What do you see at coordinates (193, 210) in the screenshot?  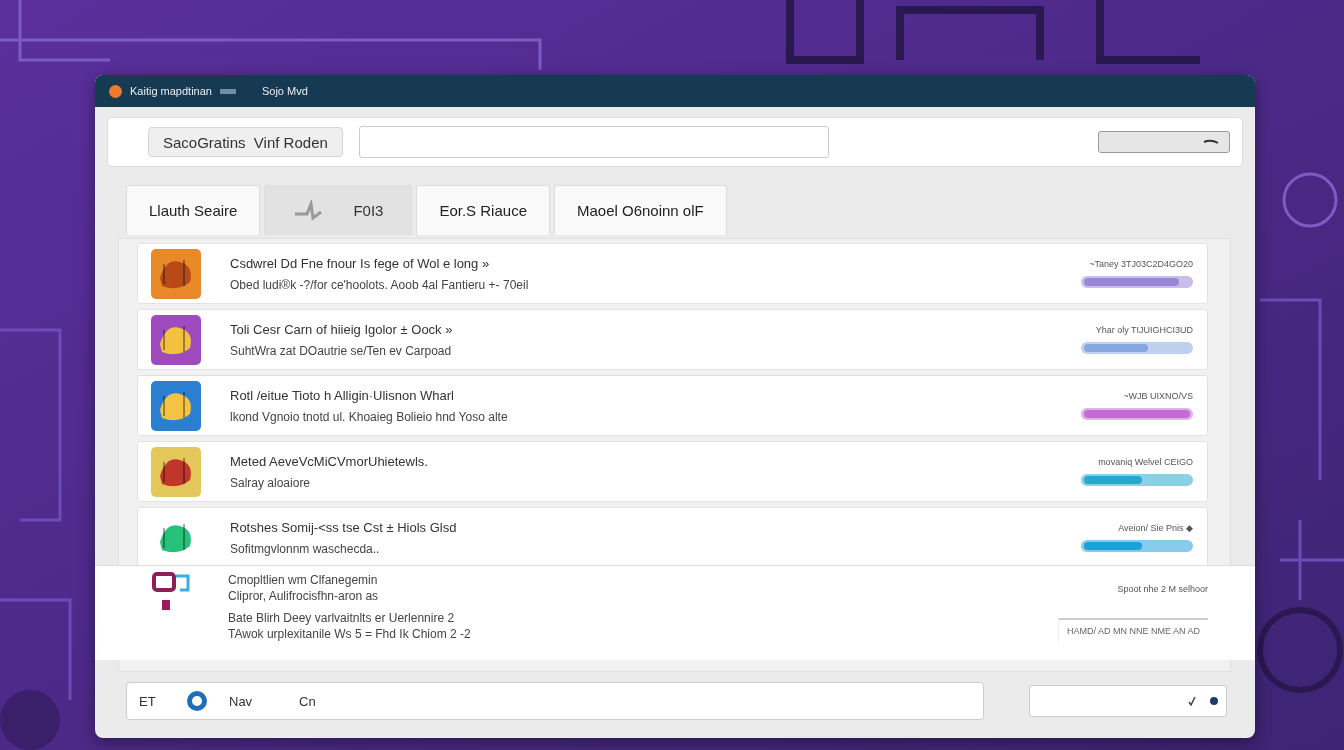 I see `tab: Llauth Seaire` at bounding box center [193, 210].